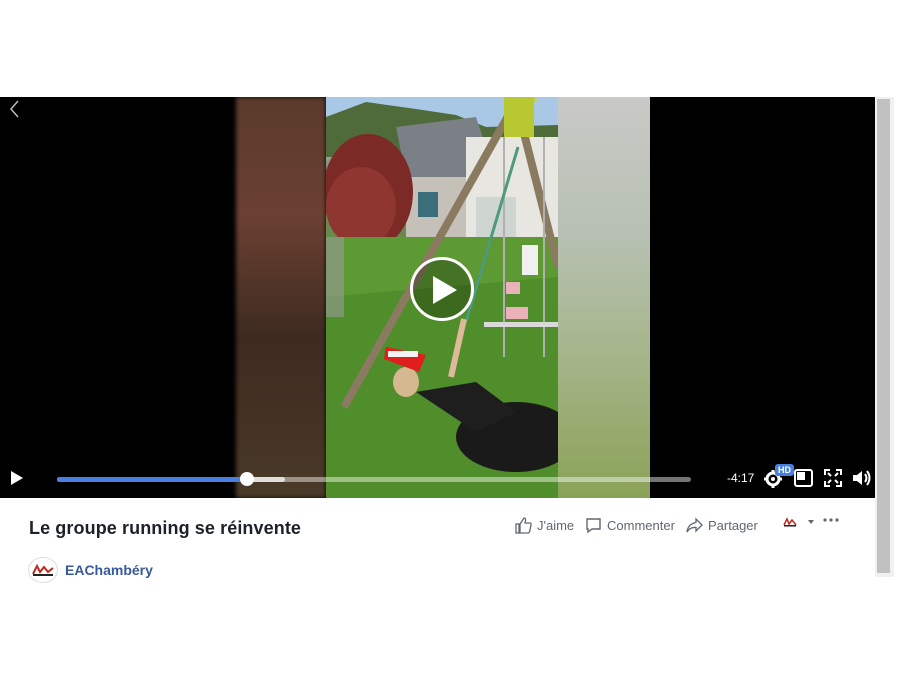 Image resolution: width=900 pixels, height=675 pixels. I want to click on comment-icon, so click(593, 526).